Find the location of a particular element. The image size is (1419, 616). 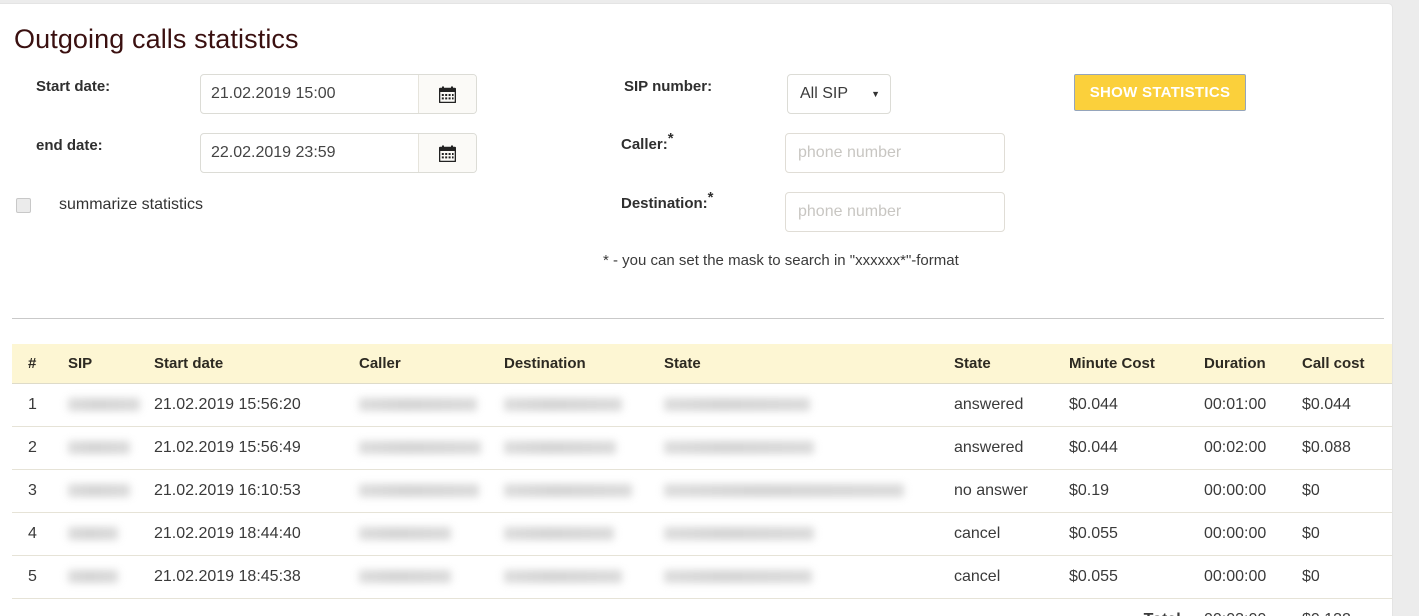

column-header-destination: Destination is located at coordinates (584, 364).